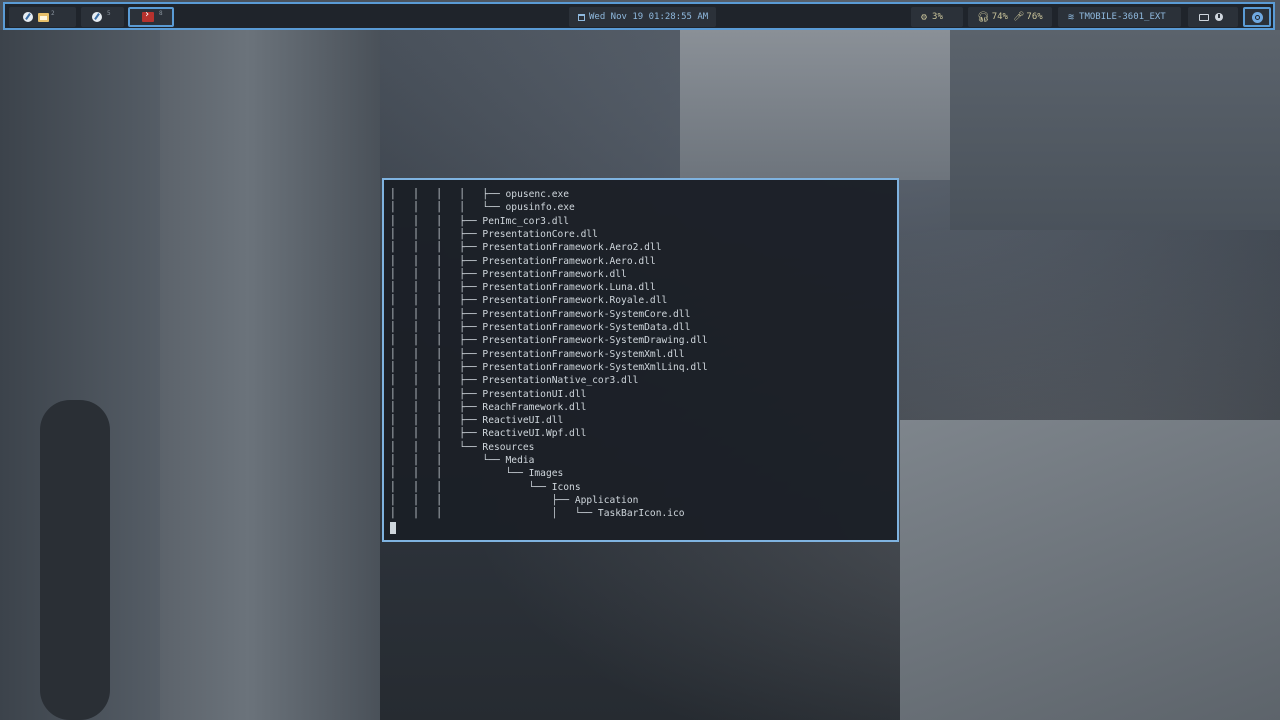 This screenshot has height=720, width=1280. Describe the element at coordinates (1071, 17) in the screenshot. I see `wifi-icon: ≋` at that location.